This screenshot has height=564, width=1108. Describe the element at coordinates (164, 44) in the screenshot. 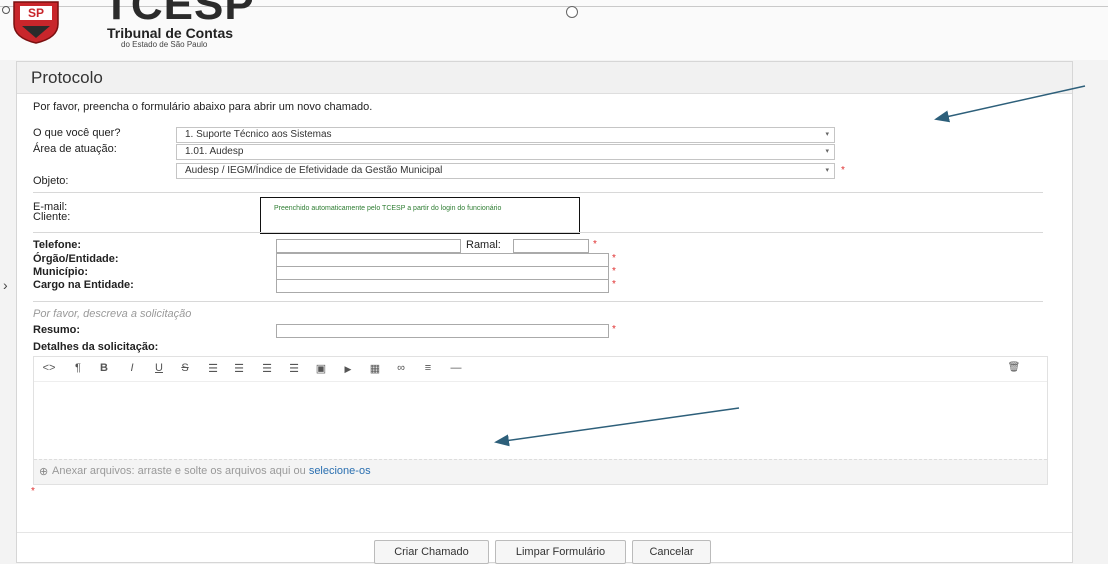

I see `logo-subtitle-small: do Estado de São Paulo` at that location.